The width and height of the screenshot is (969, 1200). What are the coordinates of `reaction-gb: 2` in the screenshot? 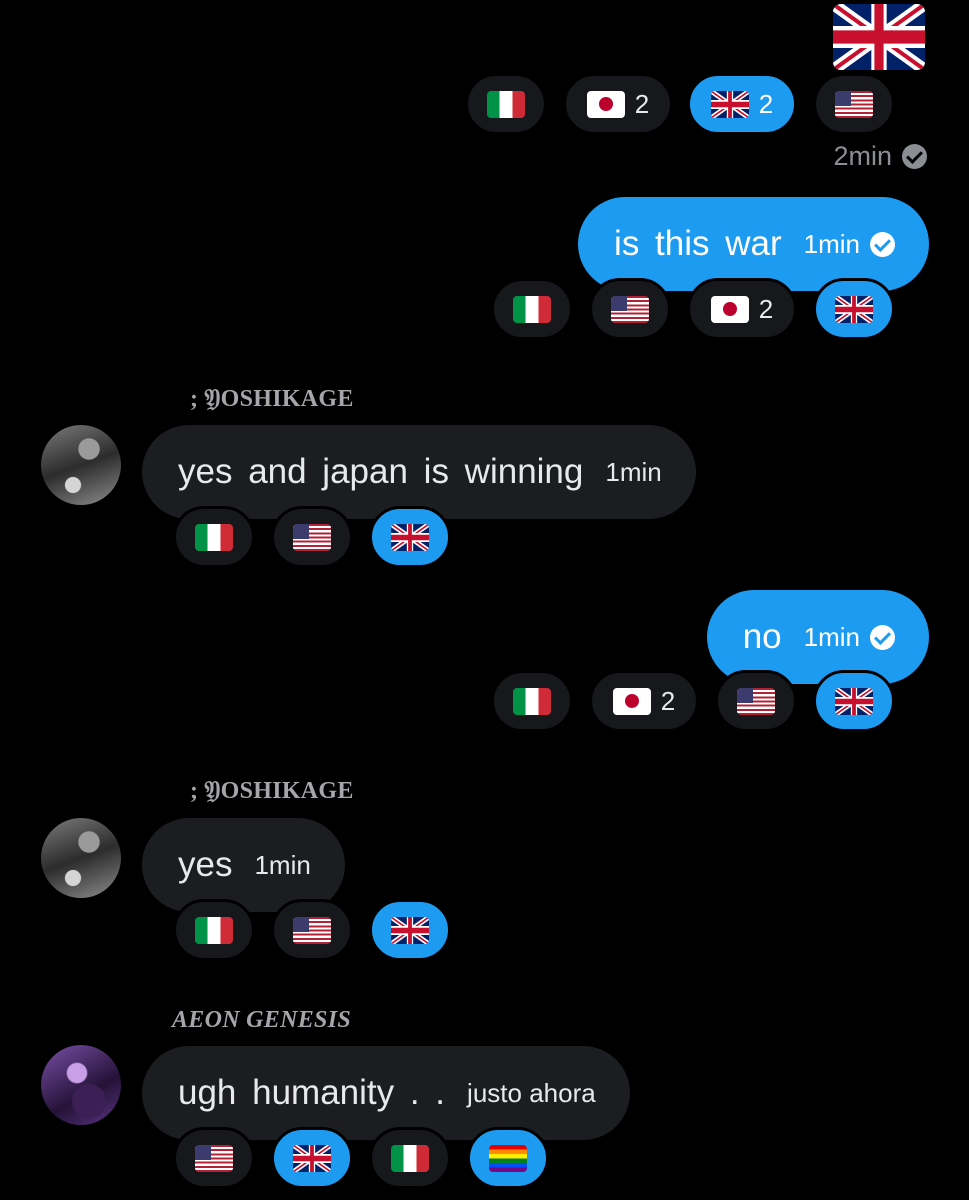 It's located at (742, 104).